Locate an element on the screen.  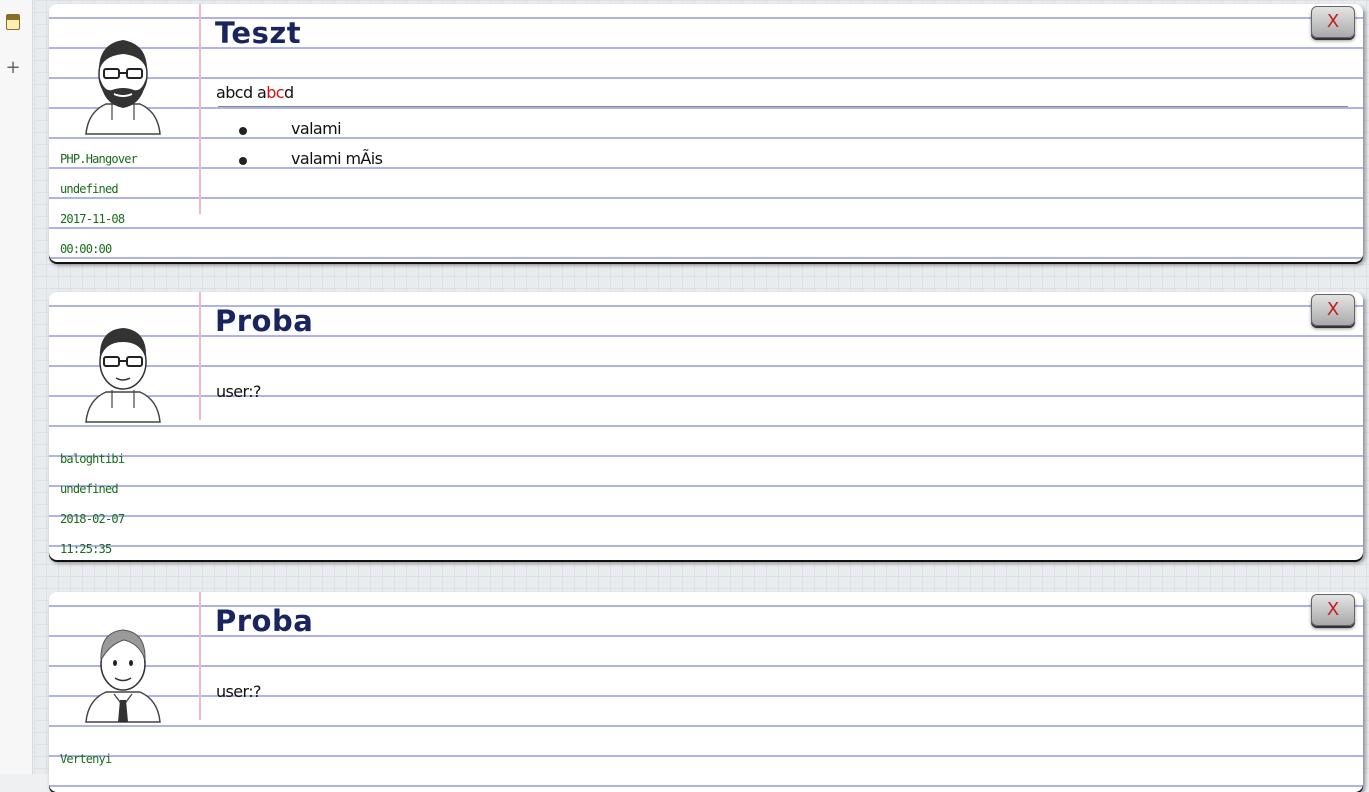
list-item: valami is located at coordinates (310, 135).